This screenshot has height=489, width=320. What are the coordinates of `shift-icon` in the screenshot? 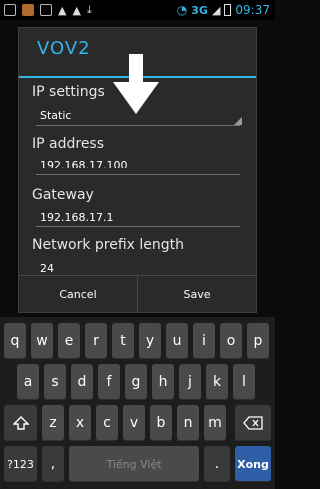 It's located at (20, 423).